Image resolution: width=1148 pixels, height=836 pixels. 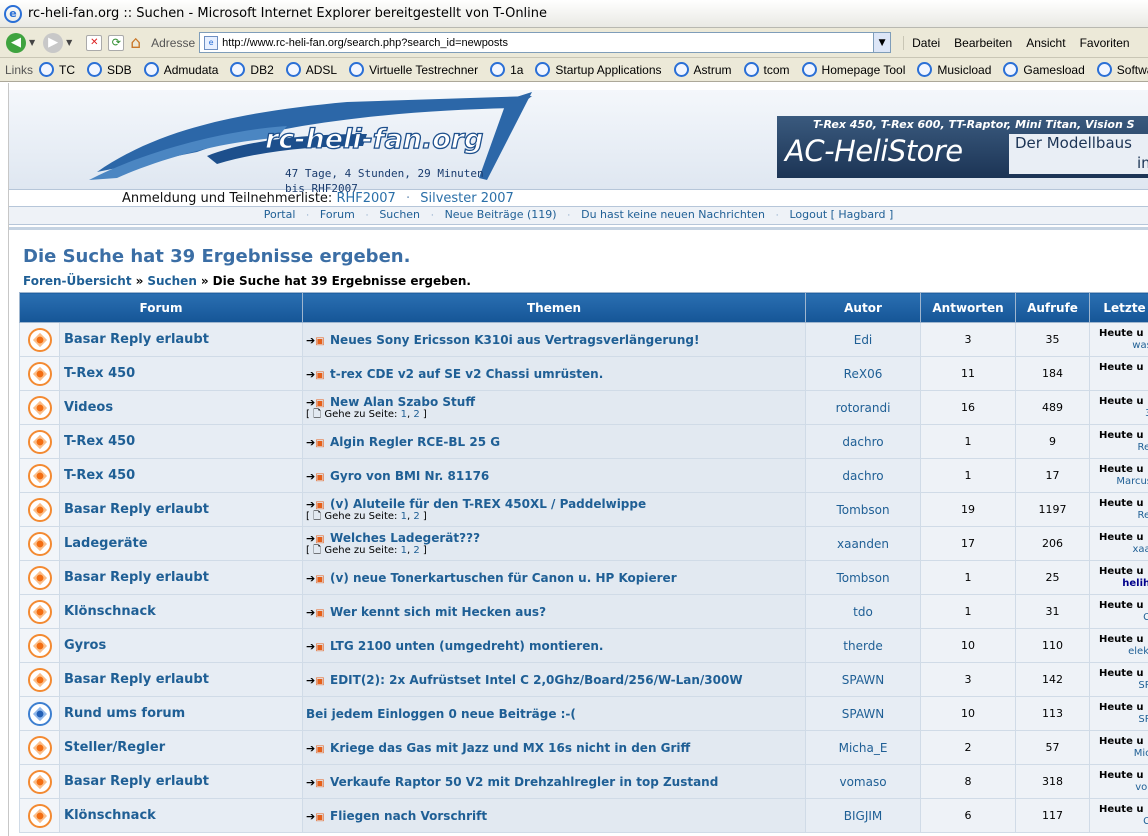 What do you see at coordinates (863, 612) in the screenshot?
I see `author-link: tdo` at bounding box center [863, 612].